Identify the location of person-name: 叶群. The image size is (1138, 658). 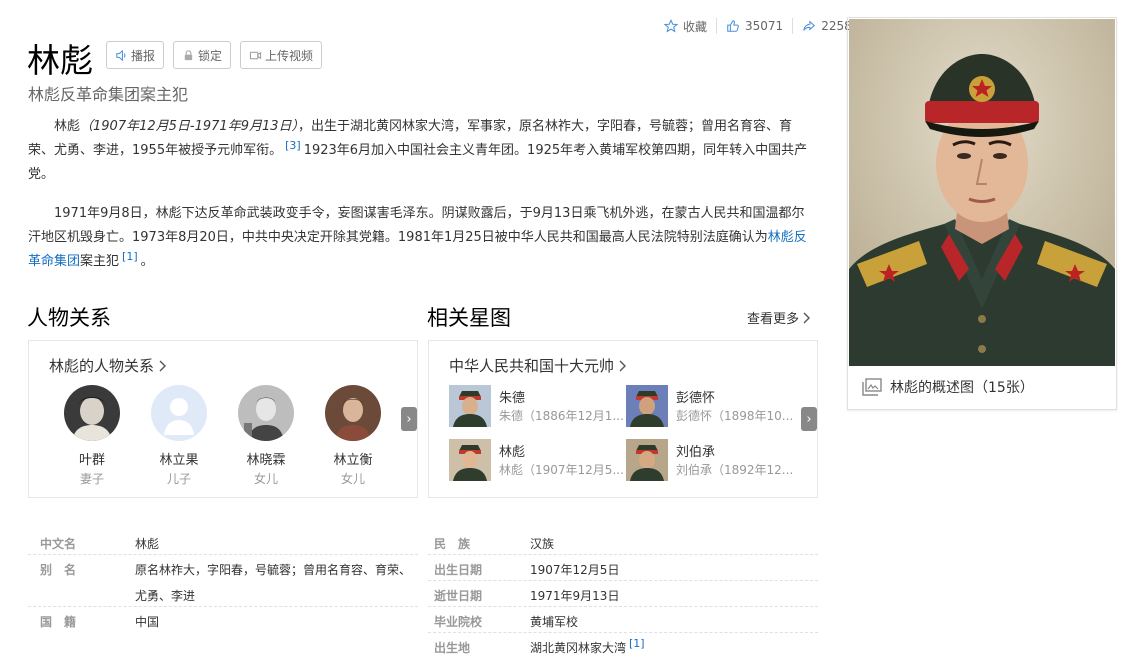
(91, 460).